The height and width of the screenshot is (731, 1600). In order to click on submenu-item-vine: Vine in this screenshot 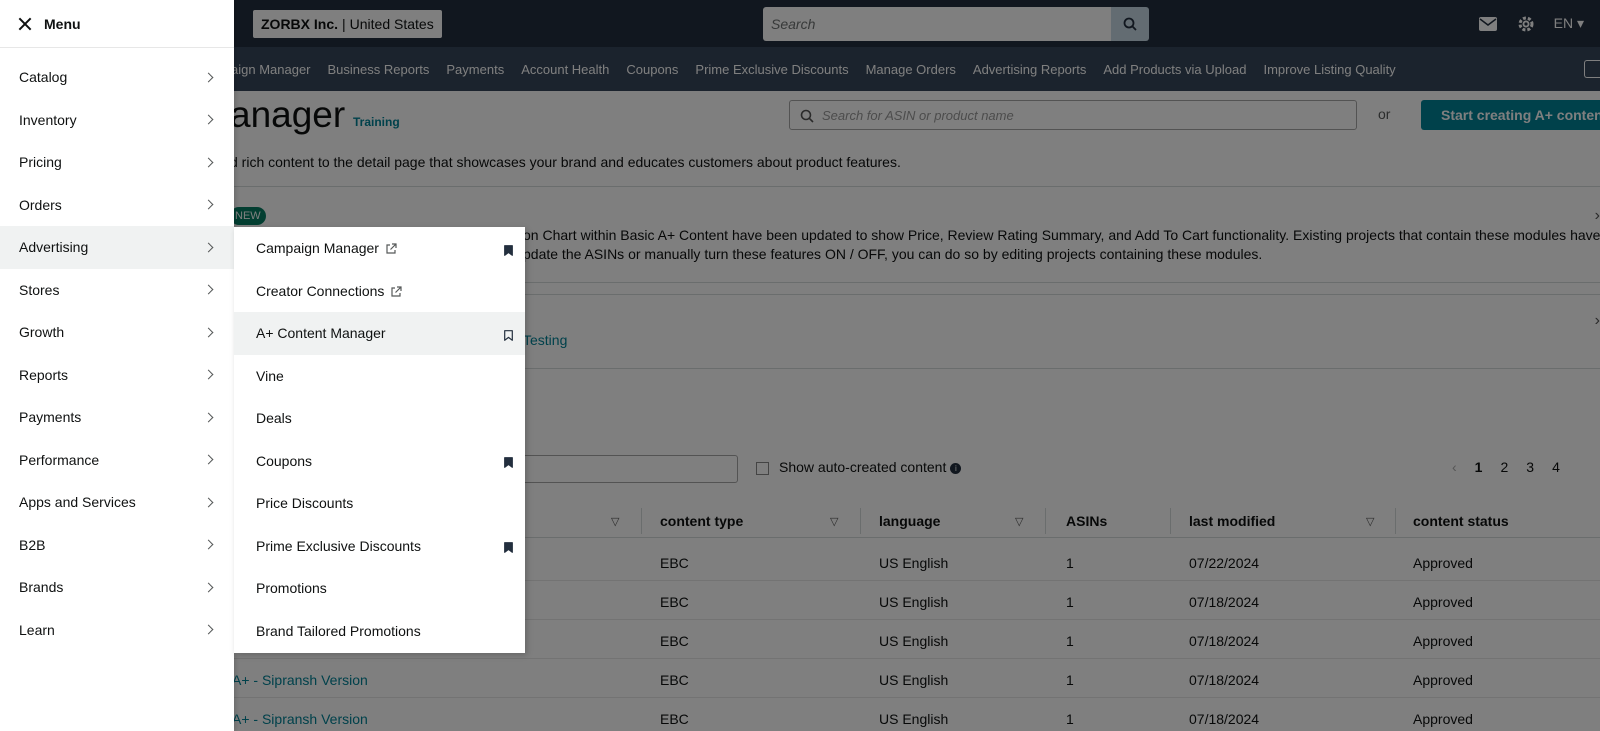, I will do `click(379, 376)`.